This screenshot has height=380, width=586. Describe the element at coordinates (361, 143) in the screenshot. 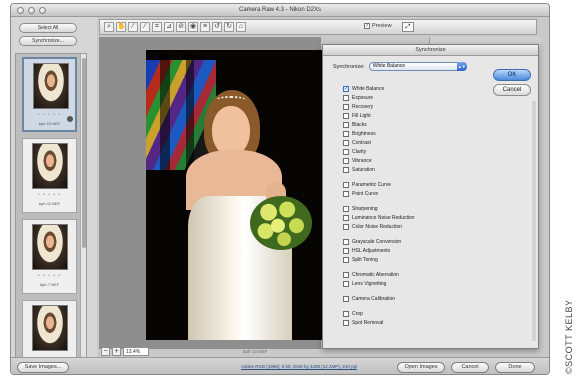

I see `checkbox-label: Contrast` at that location.